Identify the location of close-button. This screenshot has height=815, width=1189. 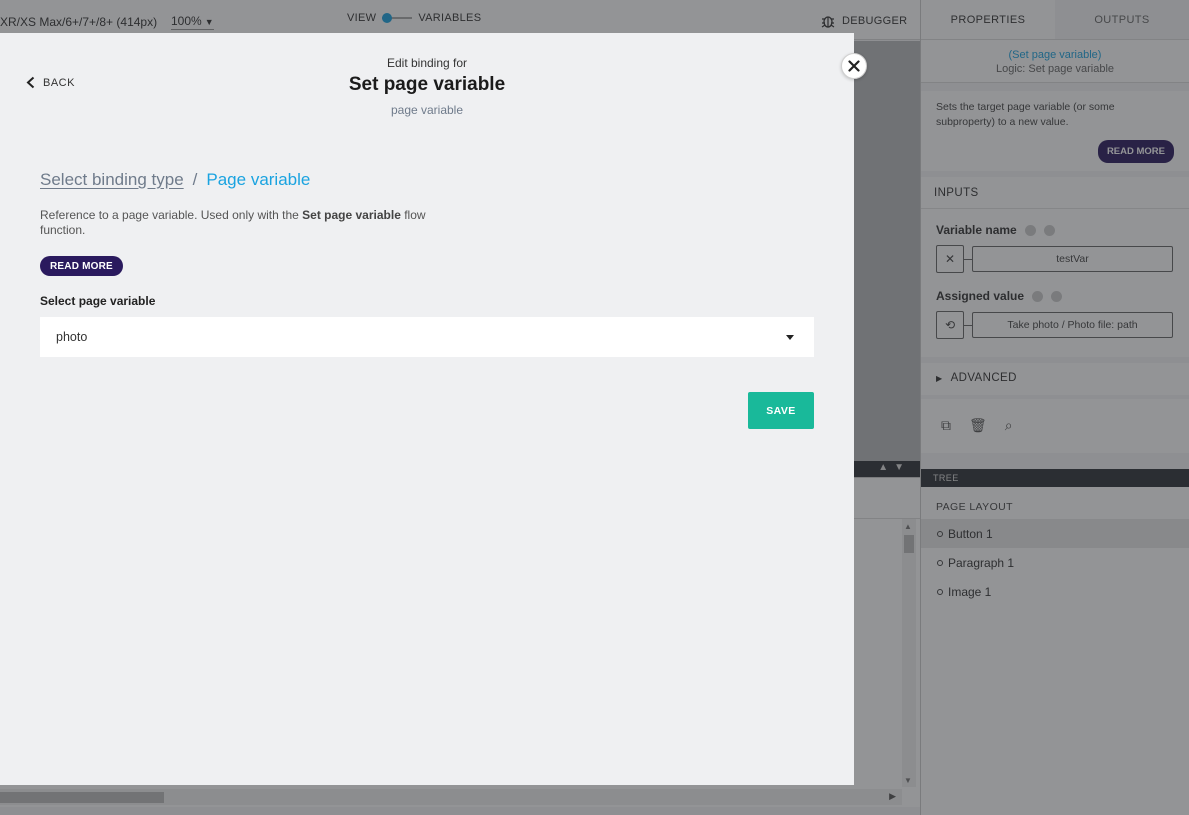
(854, 66).